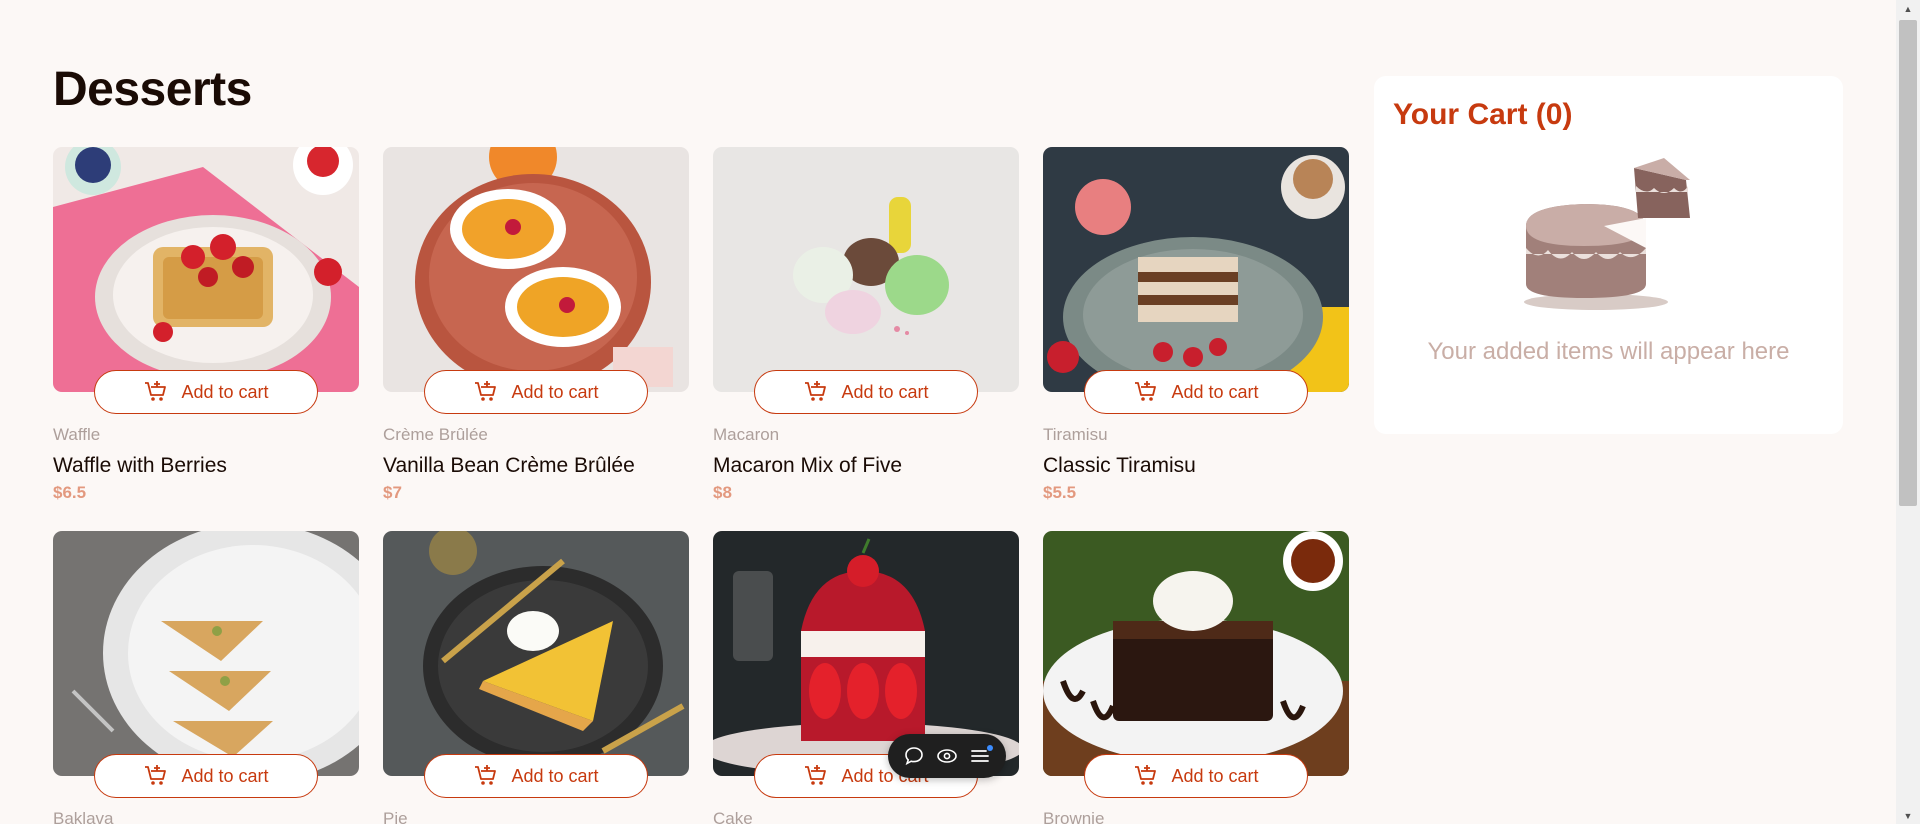  I want to click on scroll-up-arrow-icon: ▲, so click(1908, 8).